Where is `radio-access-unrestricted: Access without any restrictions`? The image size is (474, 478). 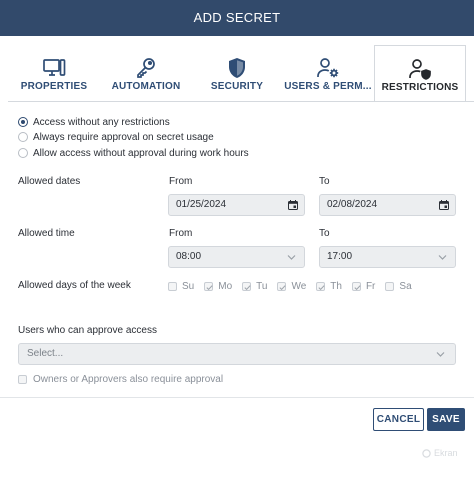
radio-access-unrestricted: Access without any restrictions is located at coordinates (94, 122).